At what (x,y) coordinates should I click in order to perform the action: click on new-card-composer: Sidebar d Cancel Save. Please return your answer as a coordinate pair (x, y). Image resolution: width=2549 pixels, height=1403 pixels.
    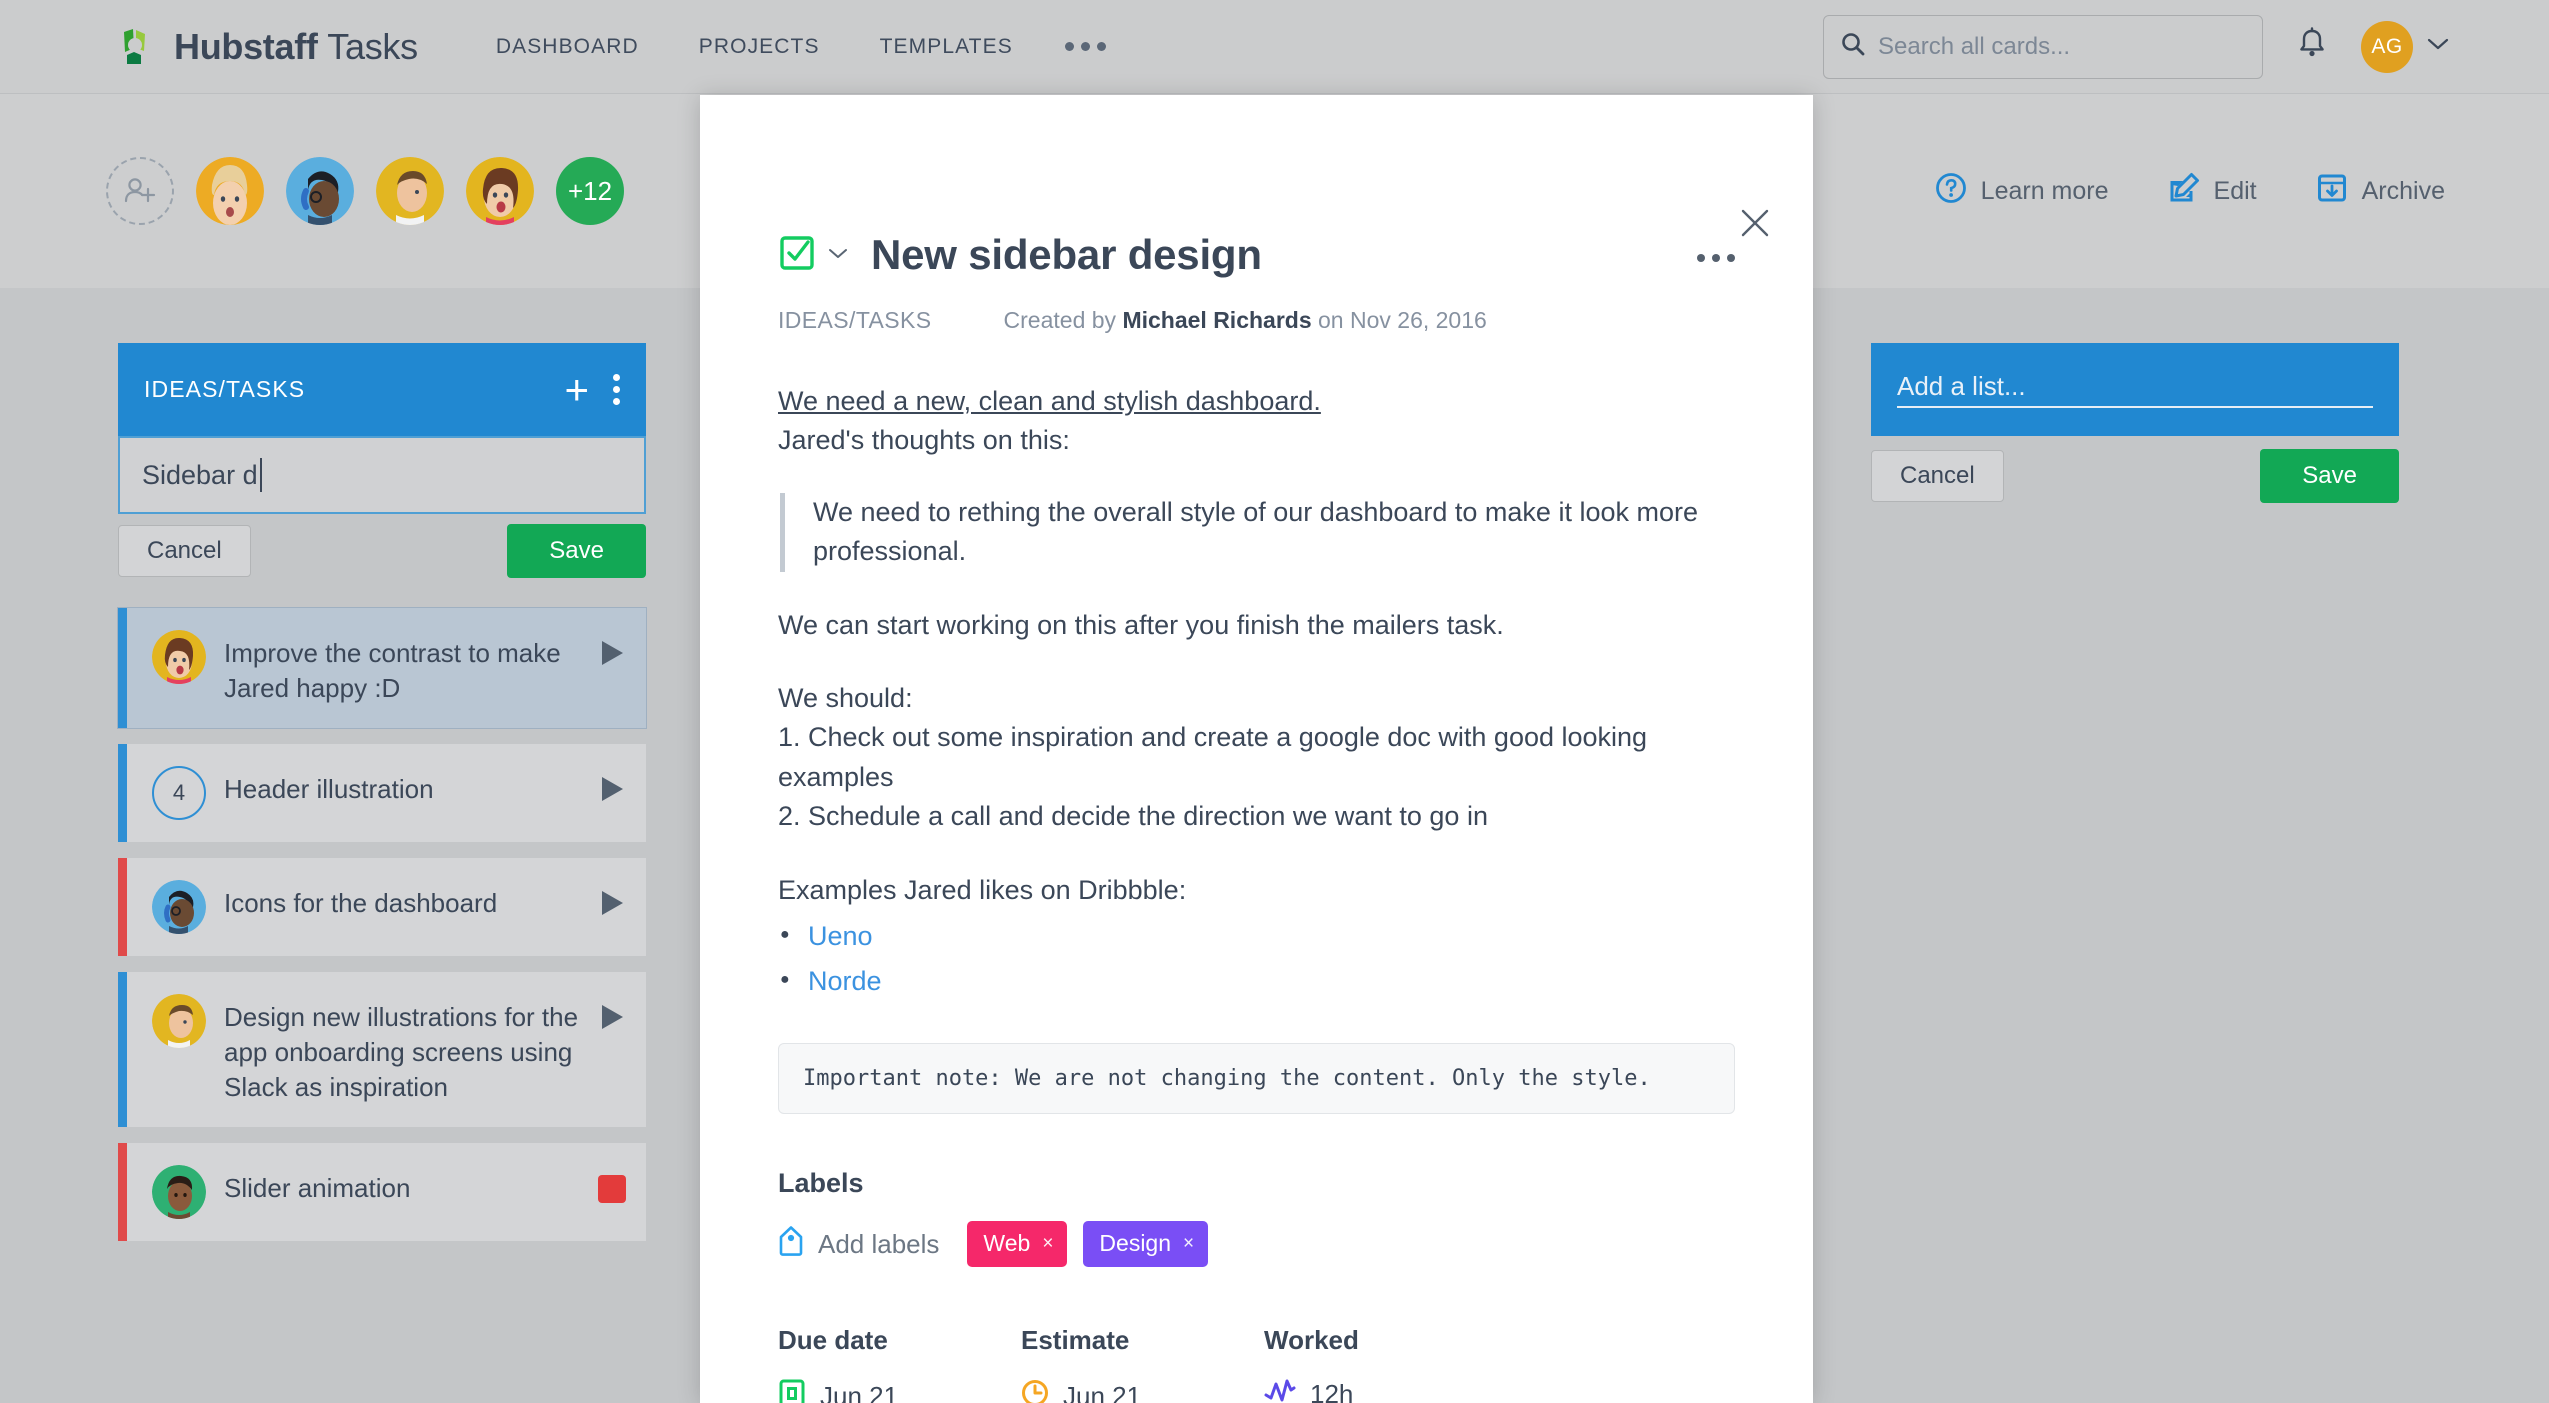
    Looking at the image, I should click on (382, 509).